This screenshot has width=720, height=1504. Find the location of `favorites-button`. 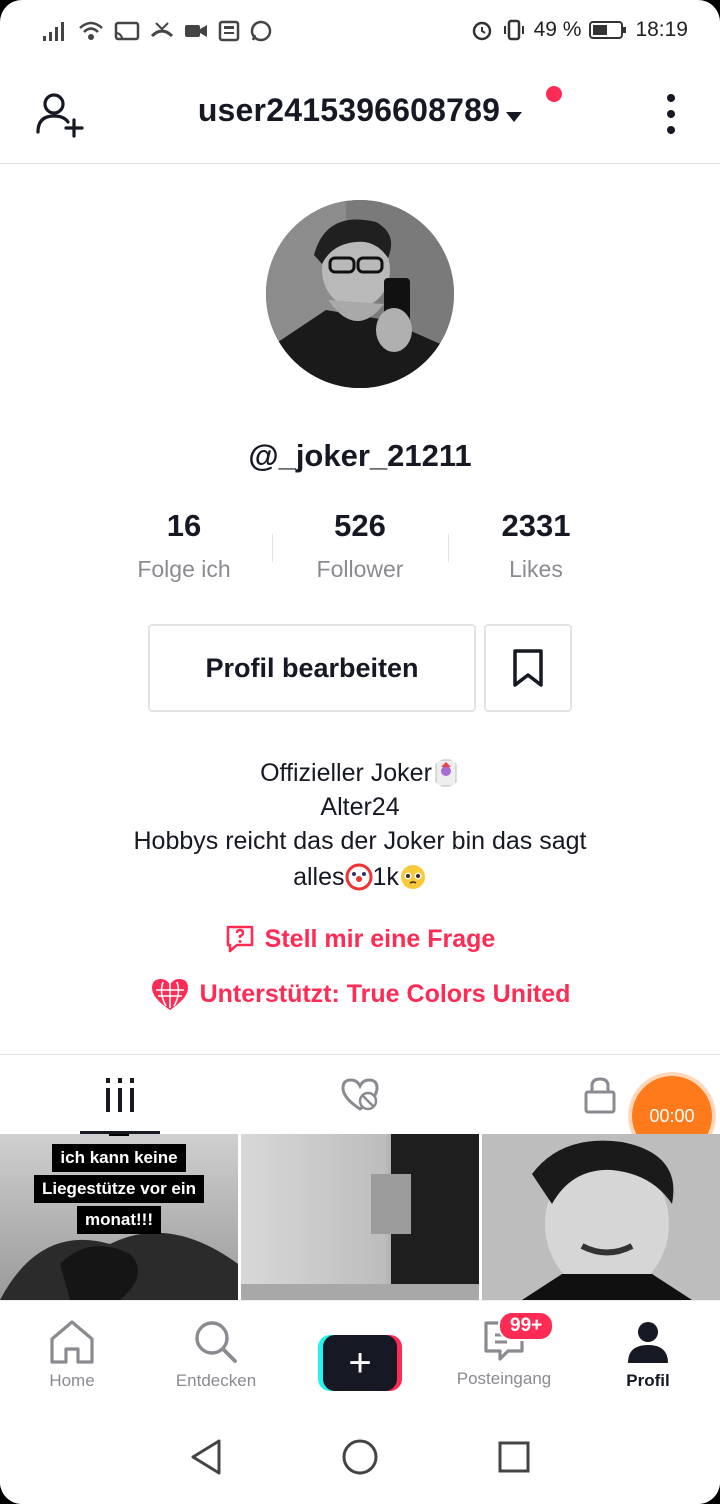

favorites-button is located at coordinates (528, 668).